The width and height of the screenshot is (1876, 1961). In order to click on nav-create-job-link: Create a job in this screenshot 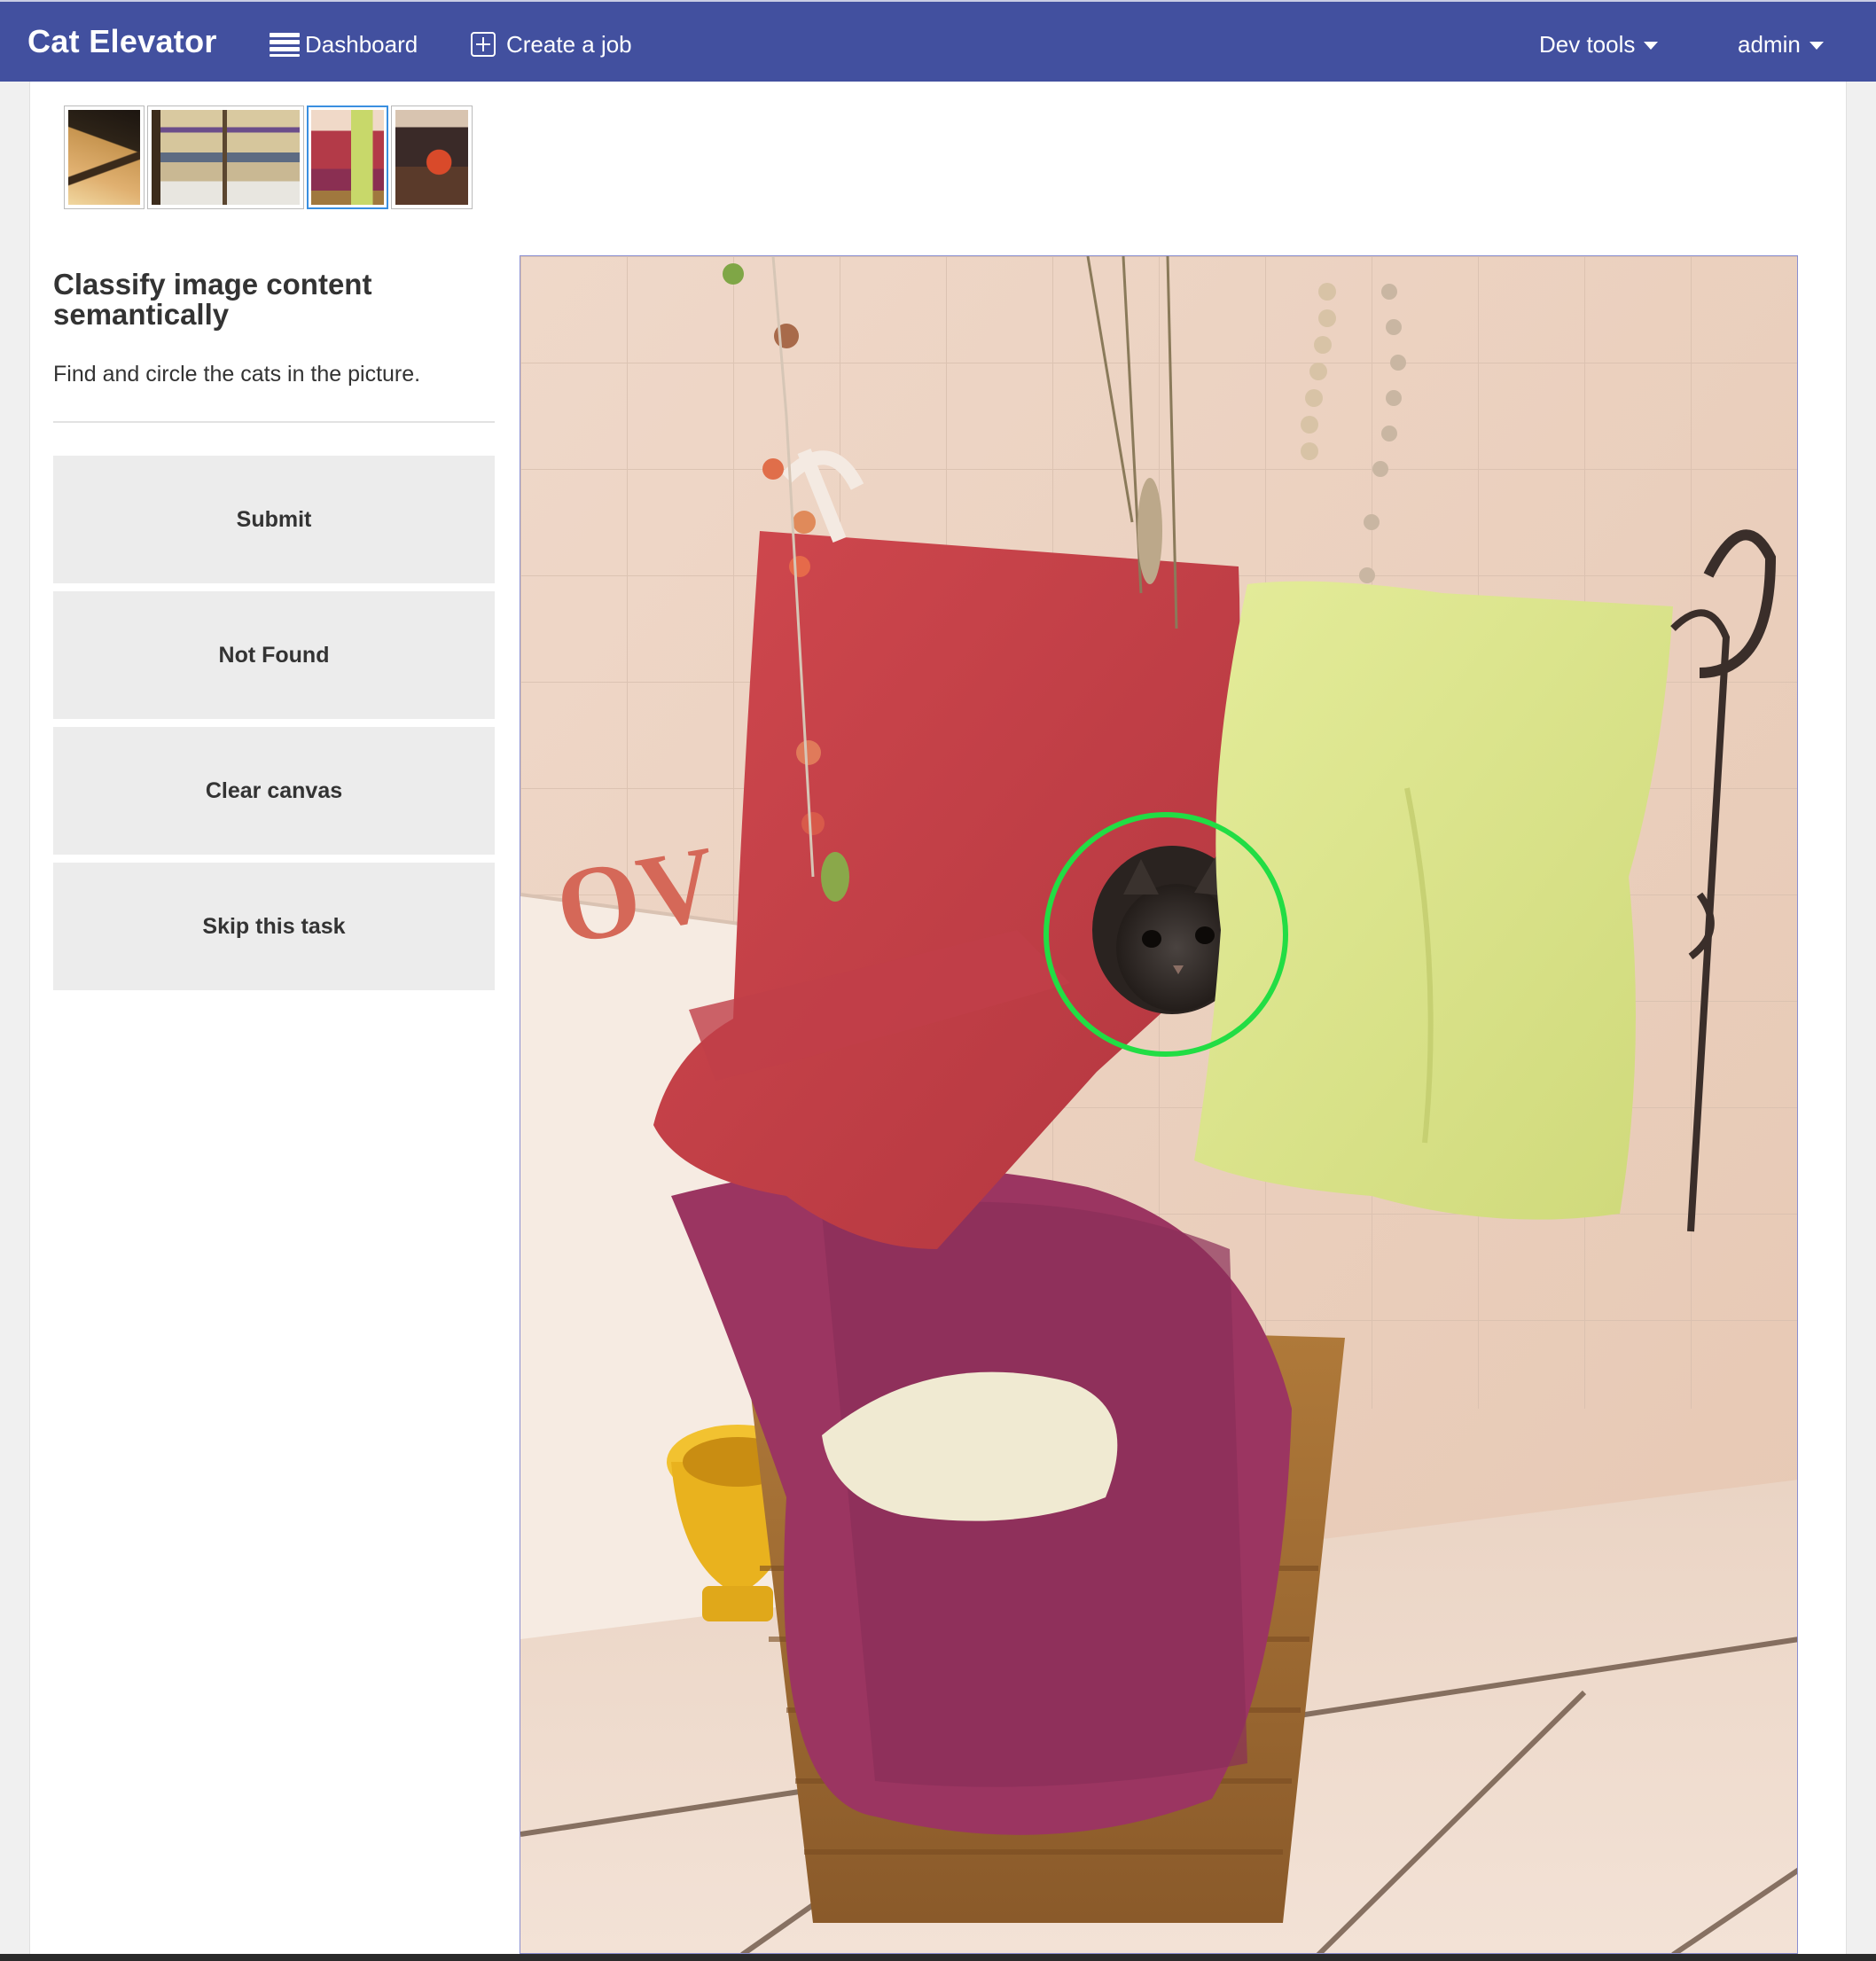, I will do `click(551, 44)`.